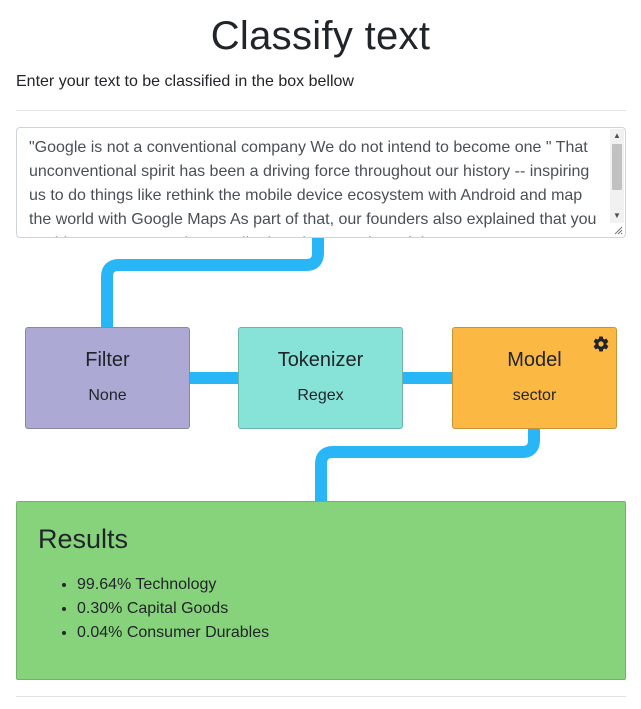 The image size is (641, 709). What do you see at coordinates (320, 360) in the screenshot?
I see `tokenizer-title: Tokenizer` at bounding box center [320, 360].